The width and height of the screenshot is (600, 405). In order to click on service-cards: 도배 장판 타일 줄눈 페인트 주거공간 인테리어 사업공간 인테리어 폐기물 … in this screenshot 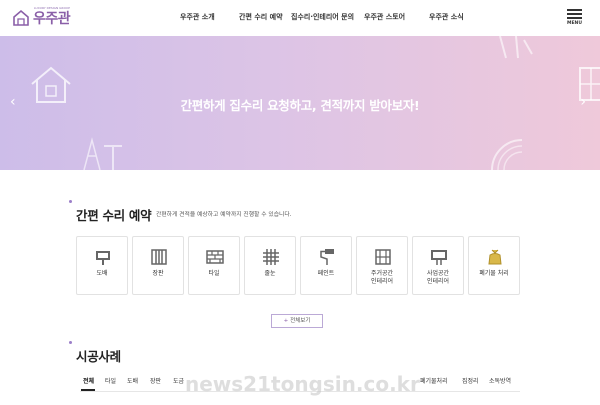, I will do `click(298, 265)`.